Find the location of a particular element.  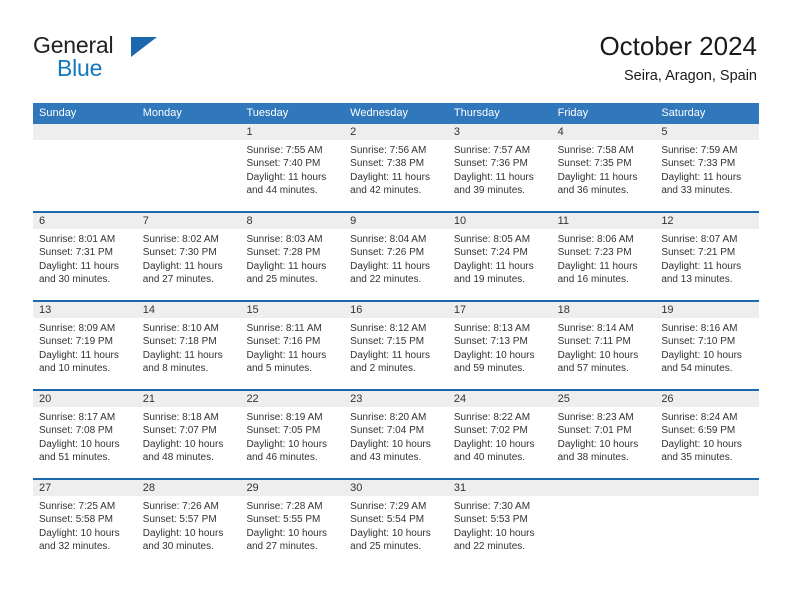

sunset-text: Sunset: 7:31 PM is located at coordinates (76, 253).